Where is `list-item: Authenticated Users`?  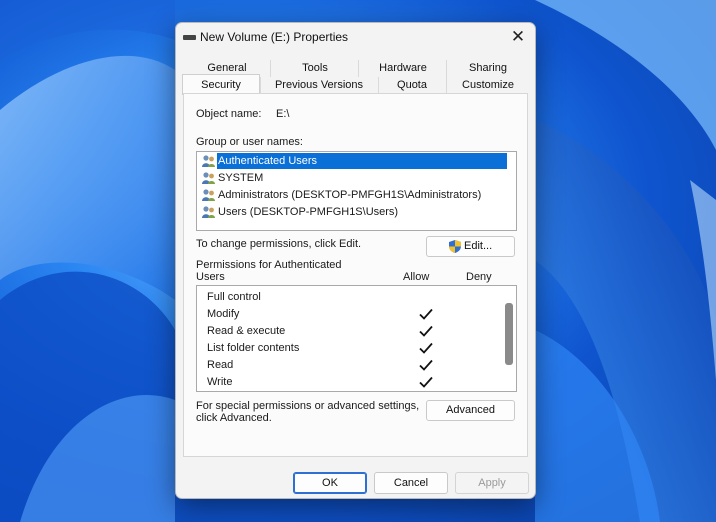
list-item: Authenticated Users is located at coordinates (356, 161).